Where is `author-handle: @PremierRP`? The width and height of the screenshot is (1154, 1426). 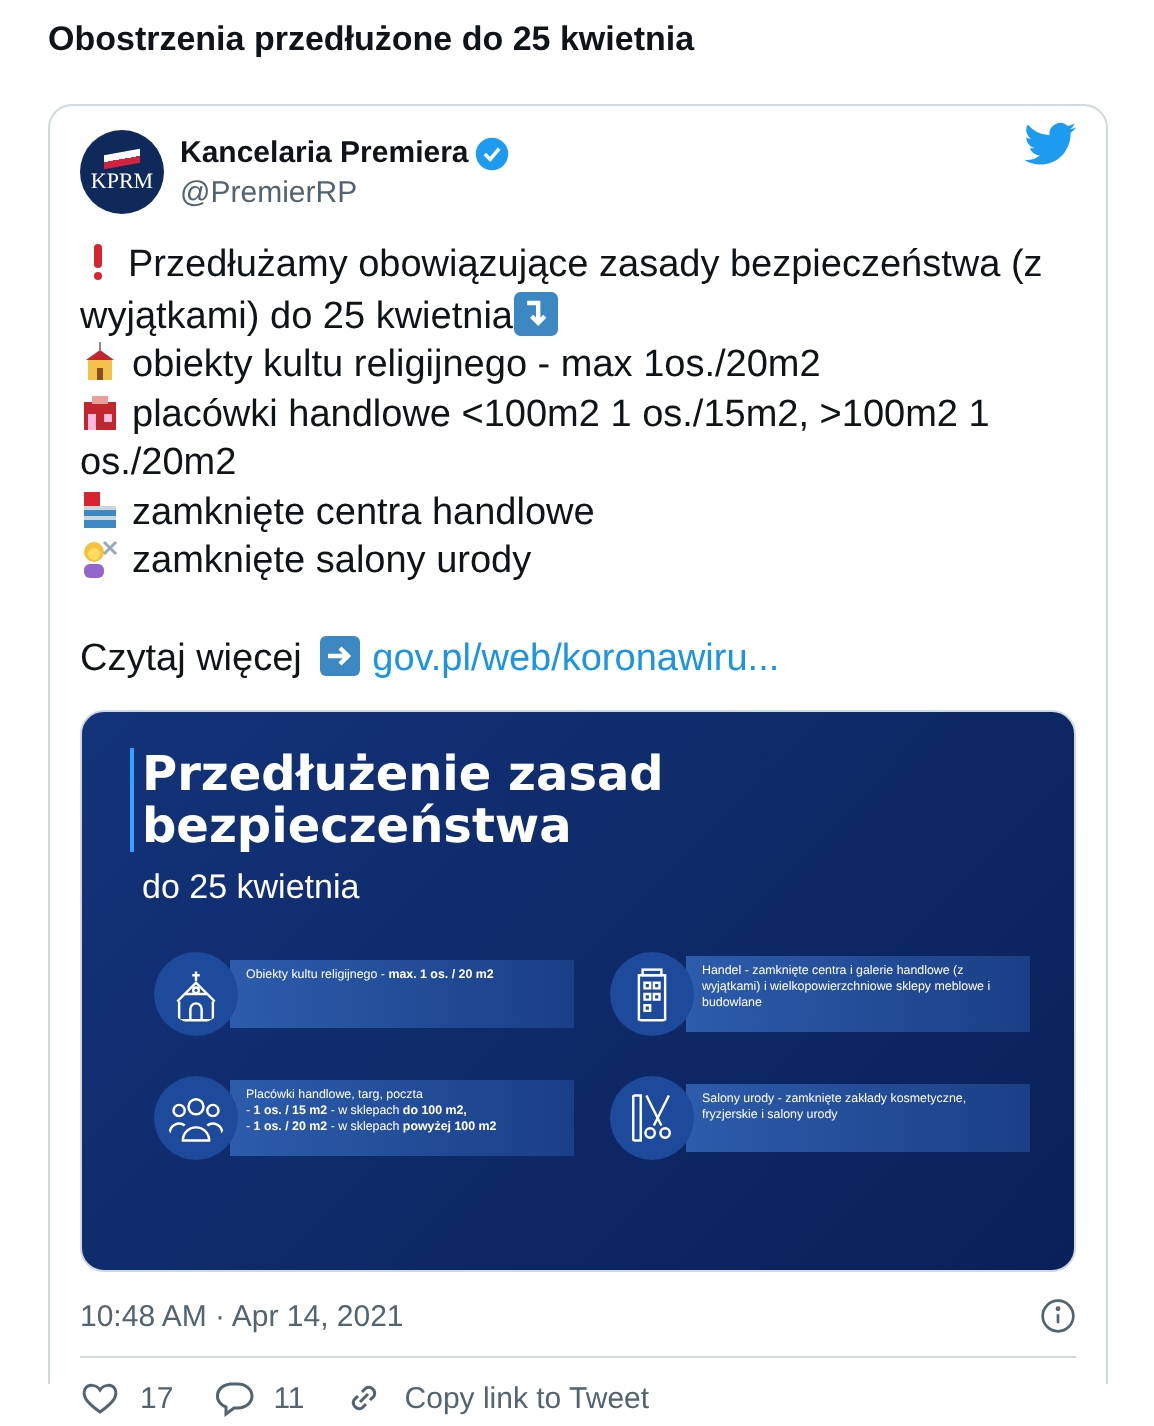 author-handle: @PremierRP is located at coordinates (594, 192).